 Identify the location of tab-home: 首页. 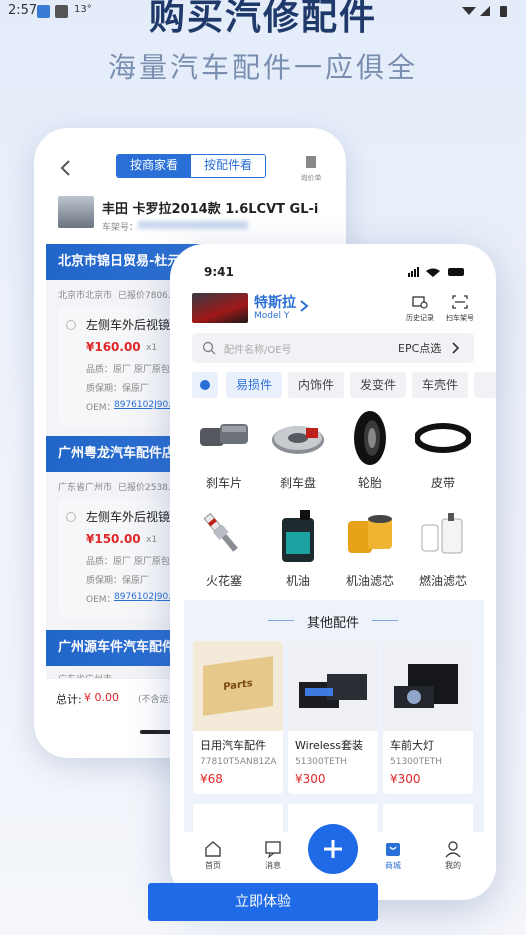
(213, 855).